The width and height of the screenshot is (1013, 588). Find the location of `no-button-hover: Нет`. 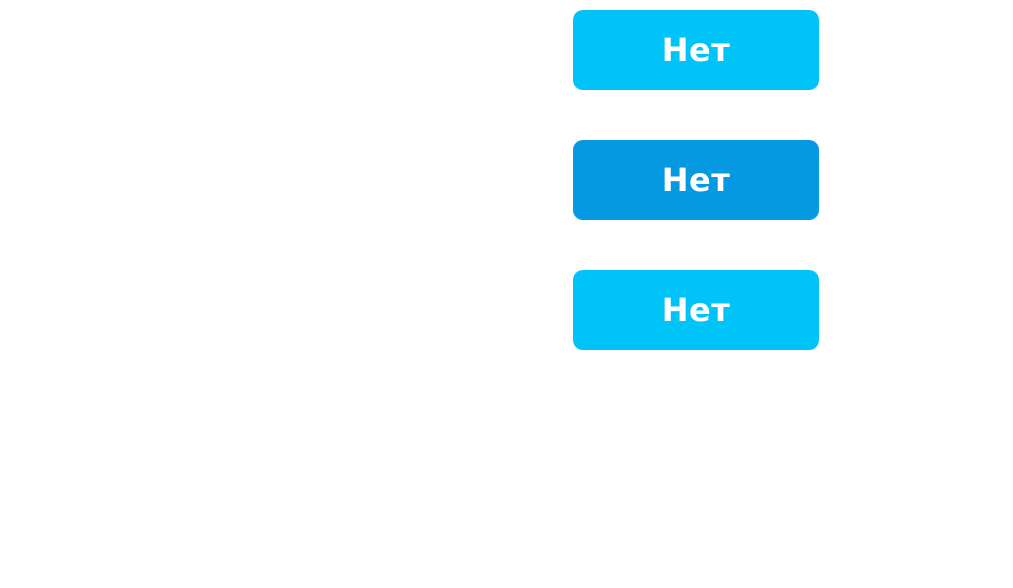

no-button-hover: Нет is located at coordinates (696, 180).